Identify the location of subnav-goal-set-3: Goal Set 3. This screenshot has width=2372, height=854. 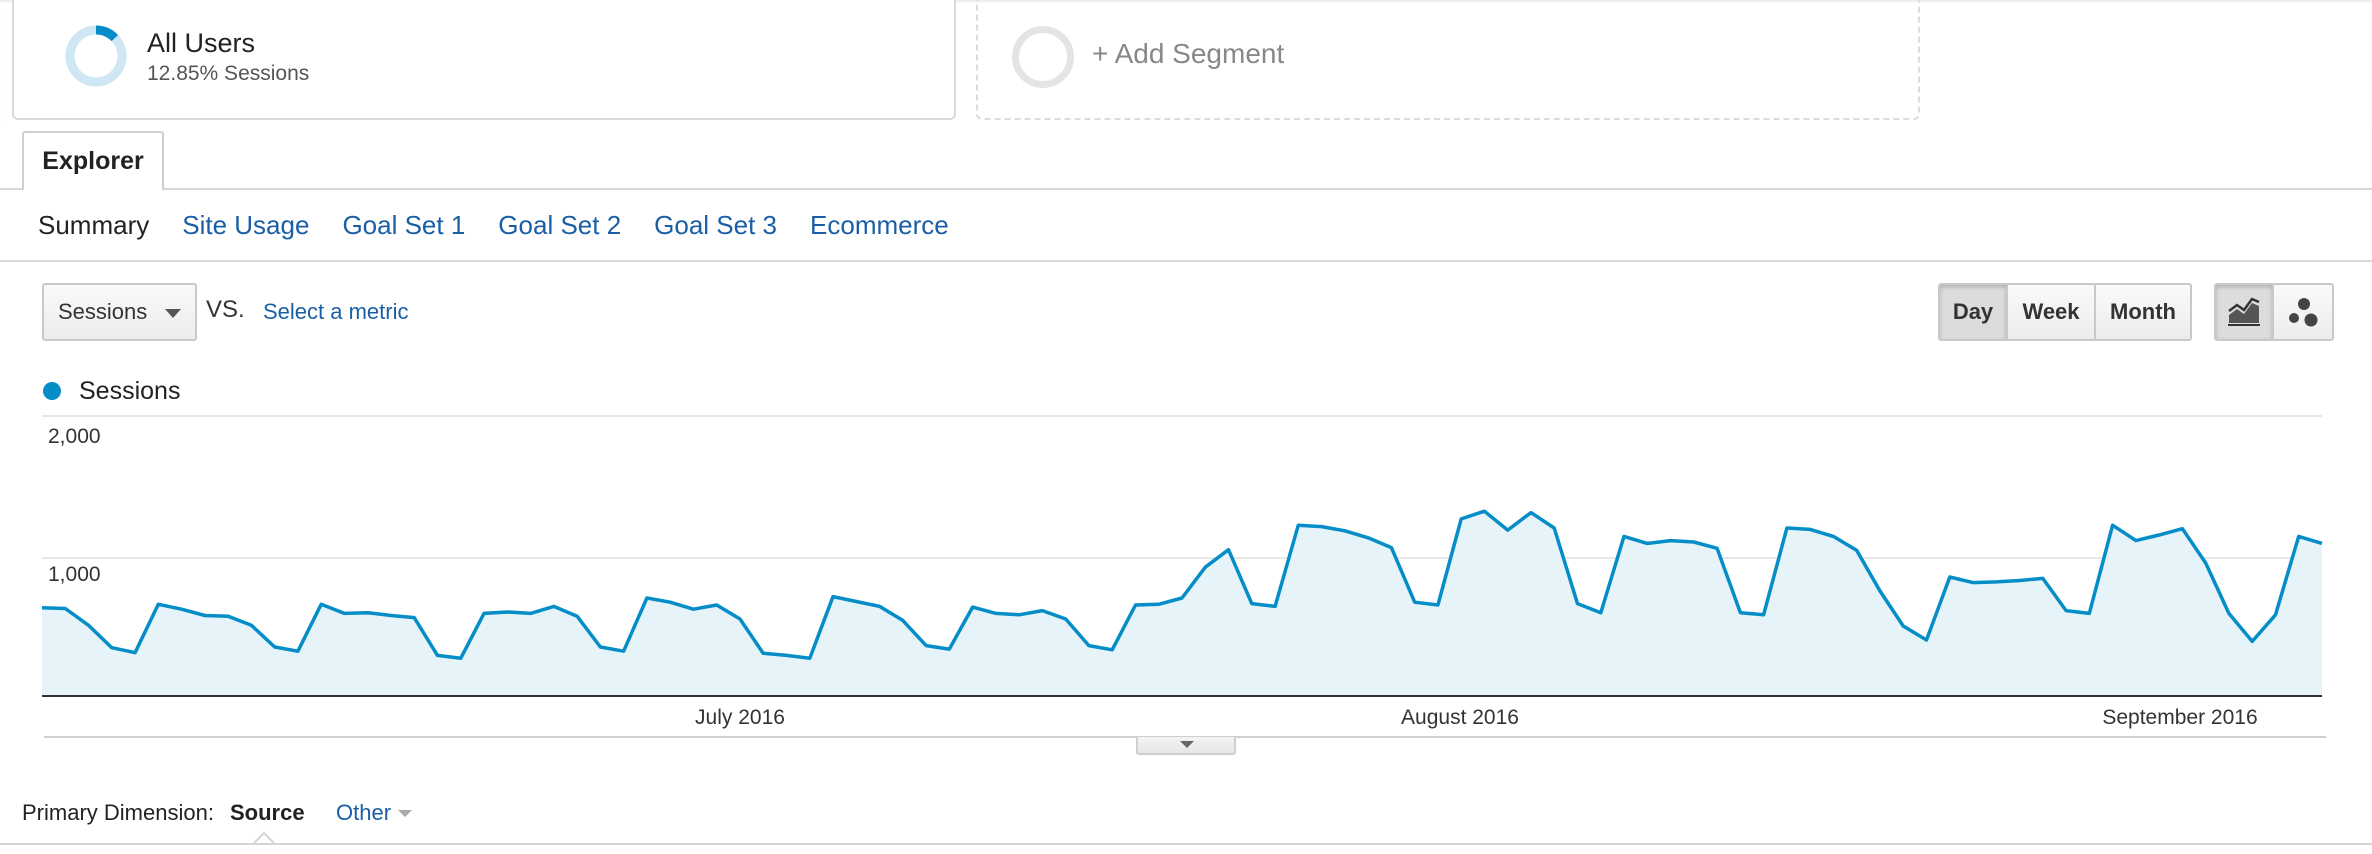
(715, 230).